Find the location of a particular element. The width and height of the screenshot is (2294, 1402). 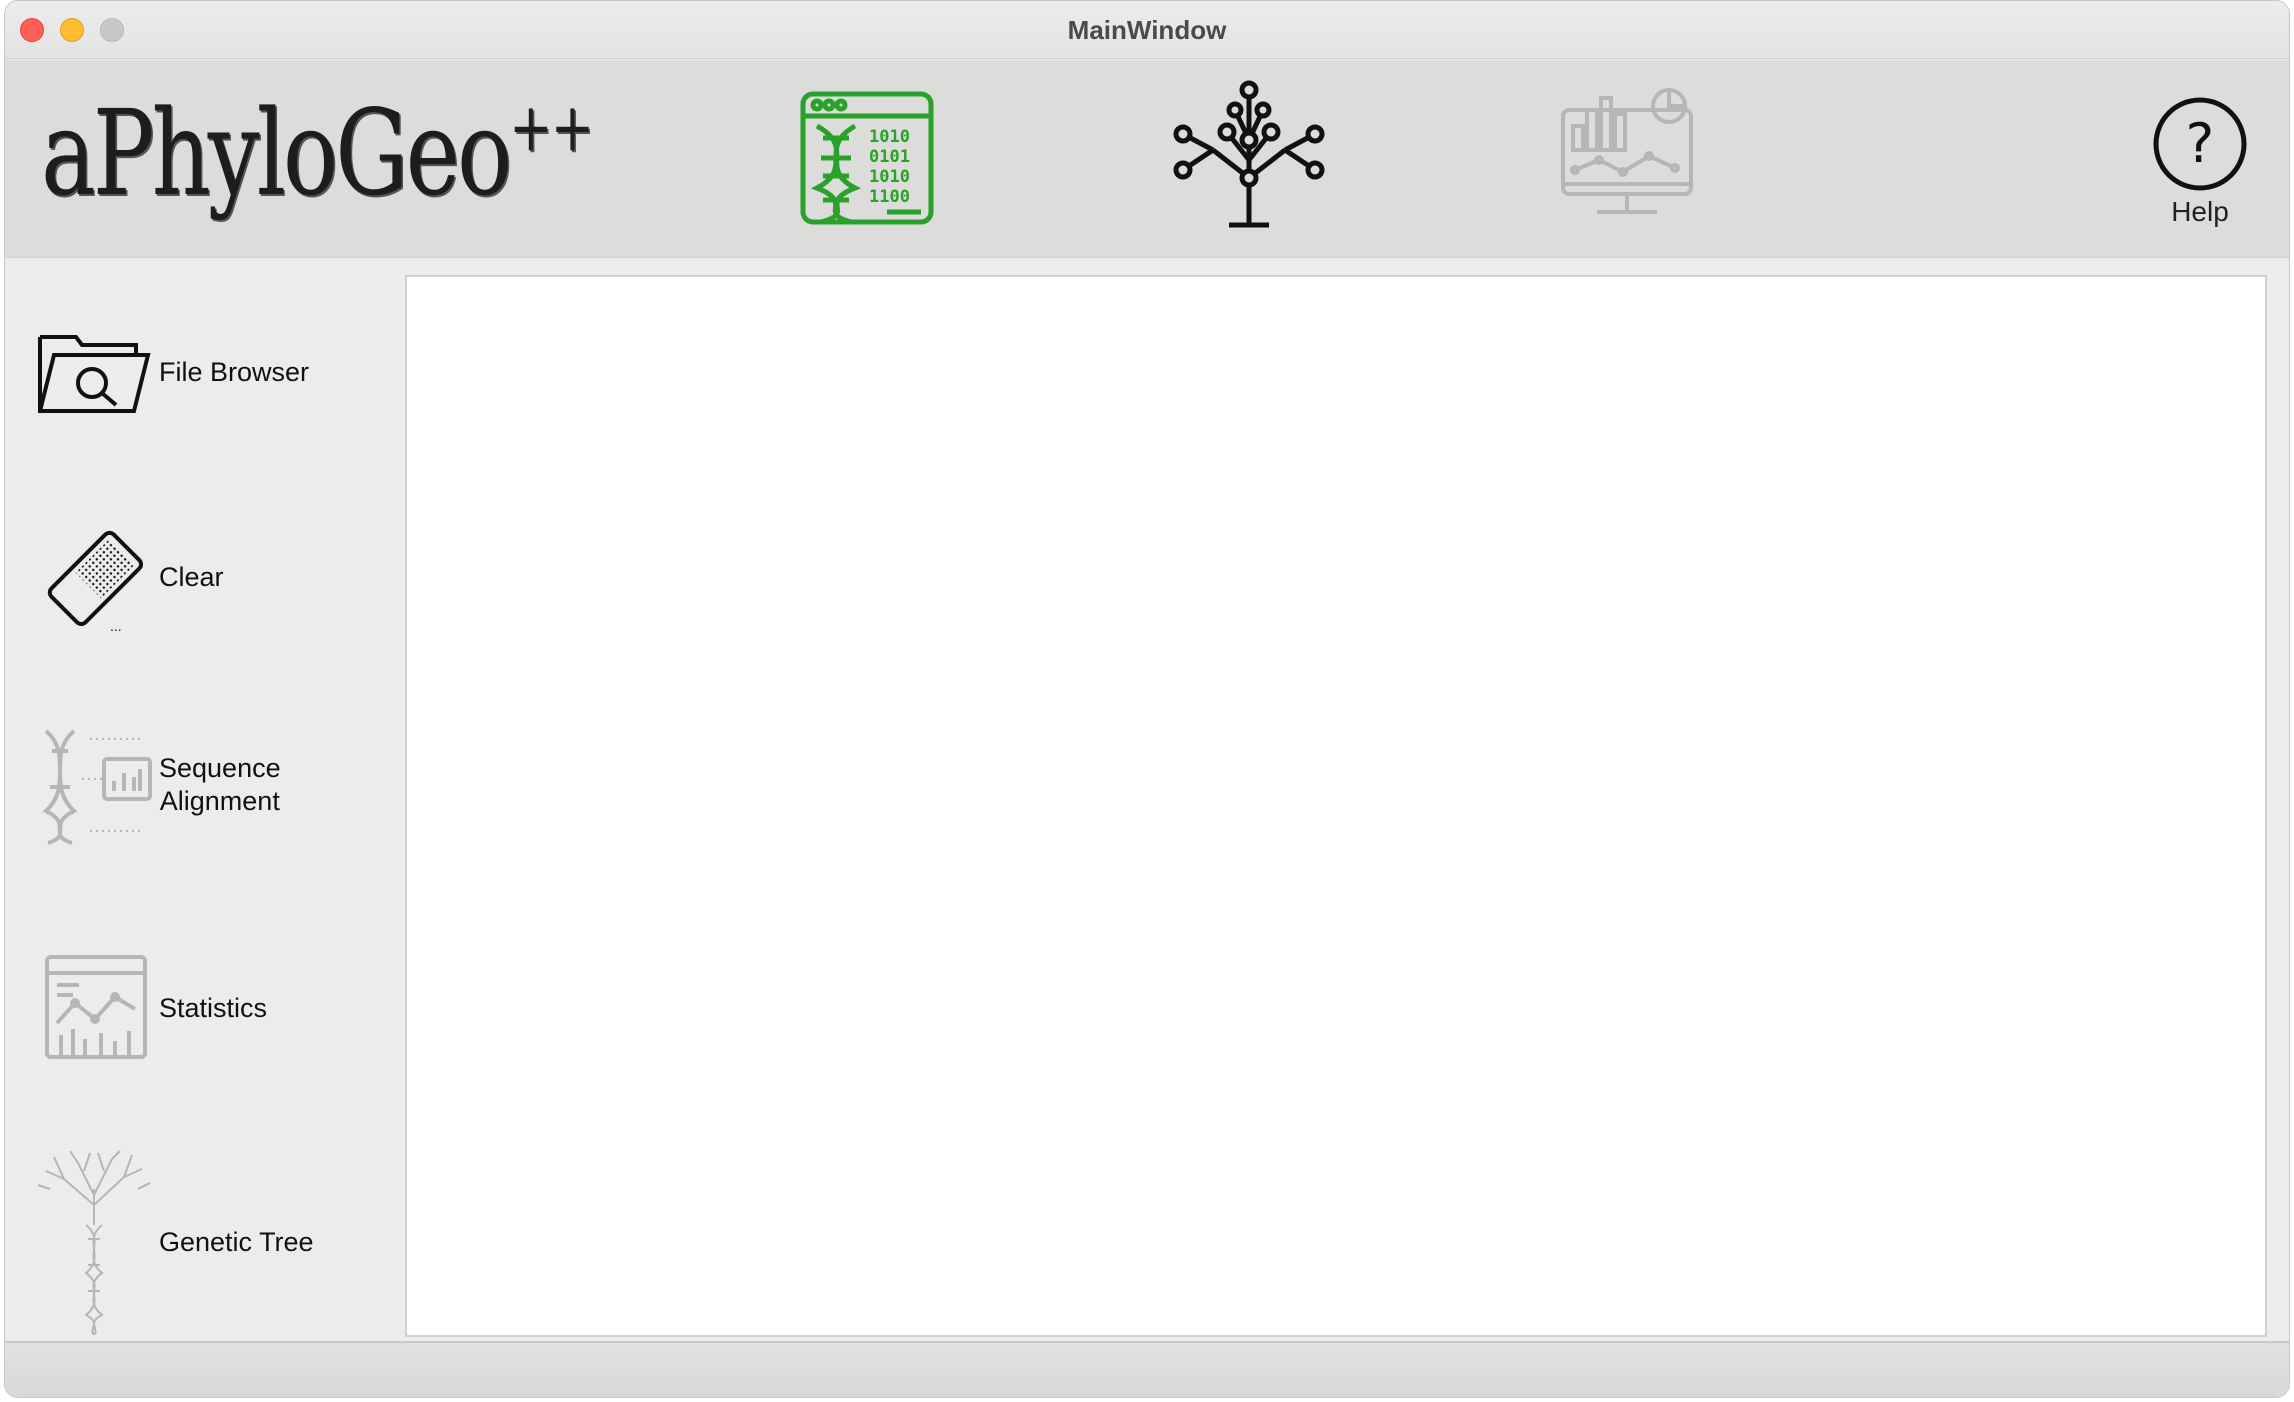

help-button: ? Help is located at coordinates (2200, 162).